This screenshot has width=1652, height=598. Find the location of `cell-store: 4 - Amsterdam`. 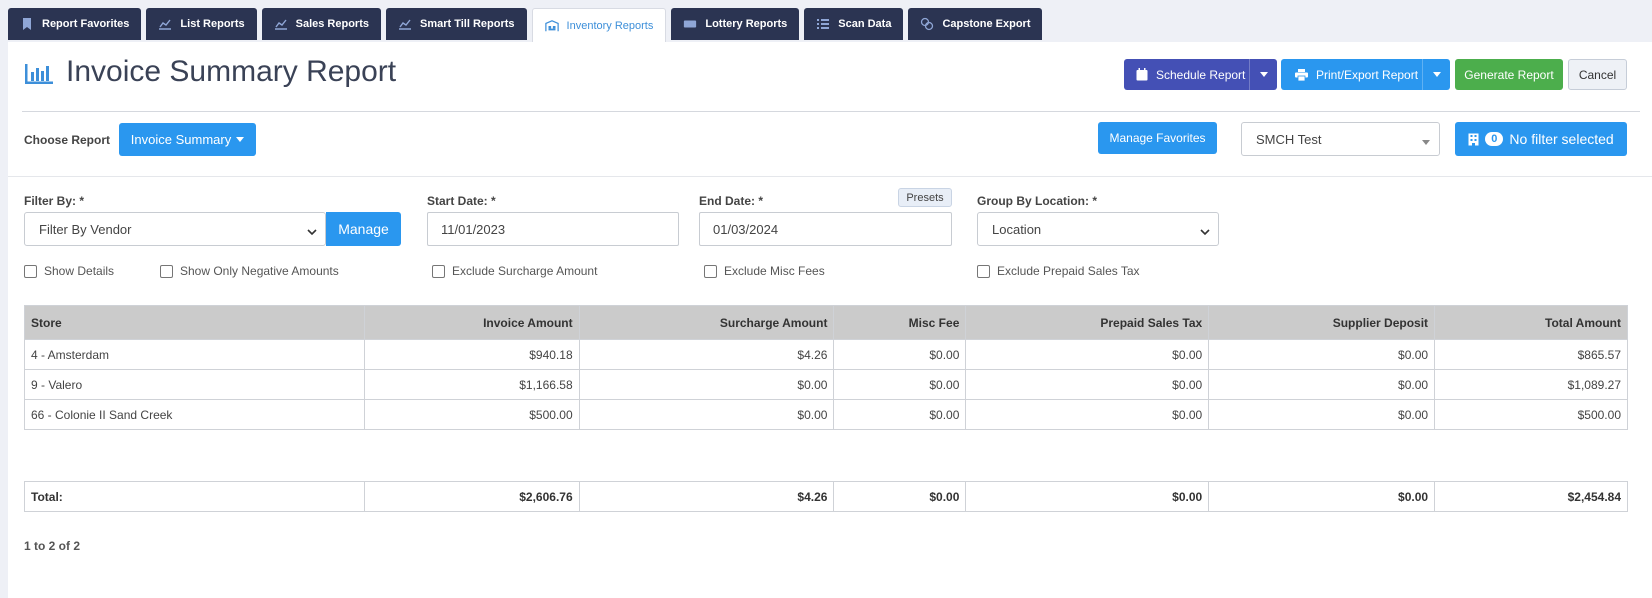

cell-store: 4 - Amsterdam is located at coordinates (194, 354).